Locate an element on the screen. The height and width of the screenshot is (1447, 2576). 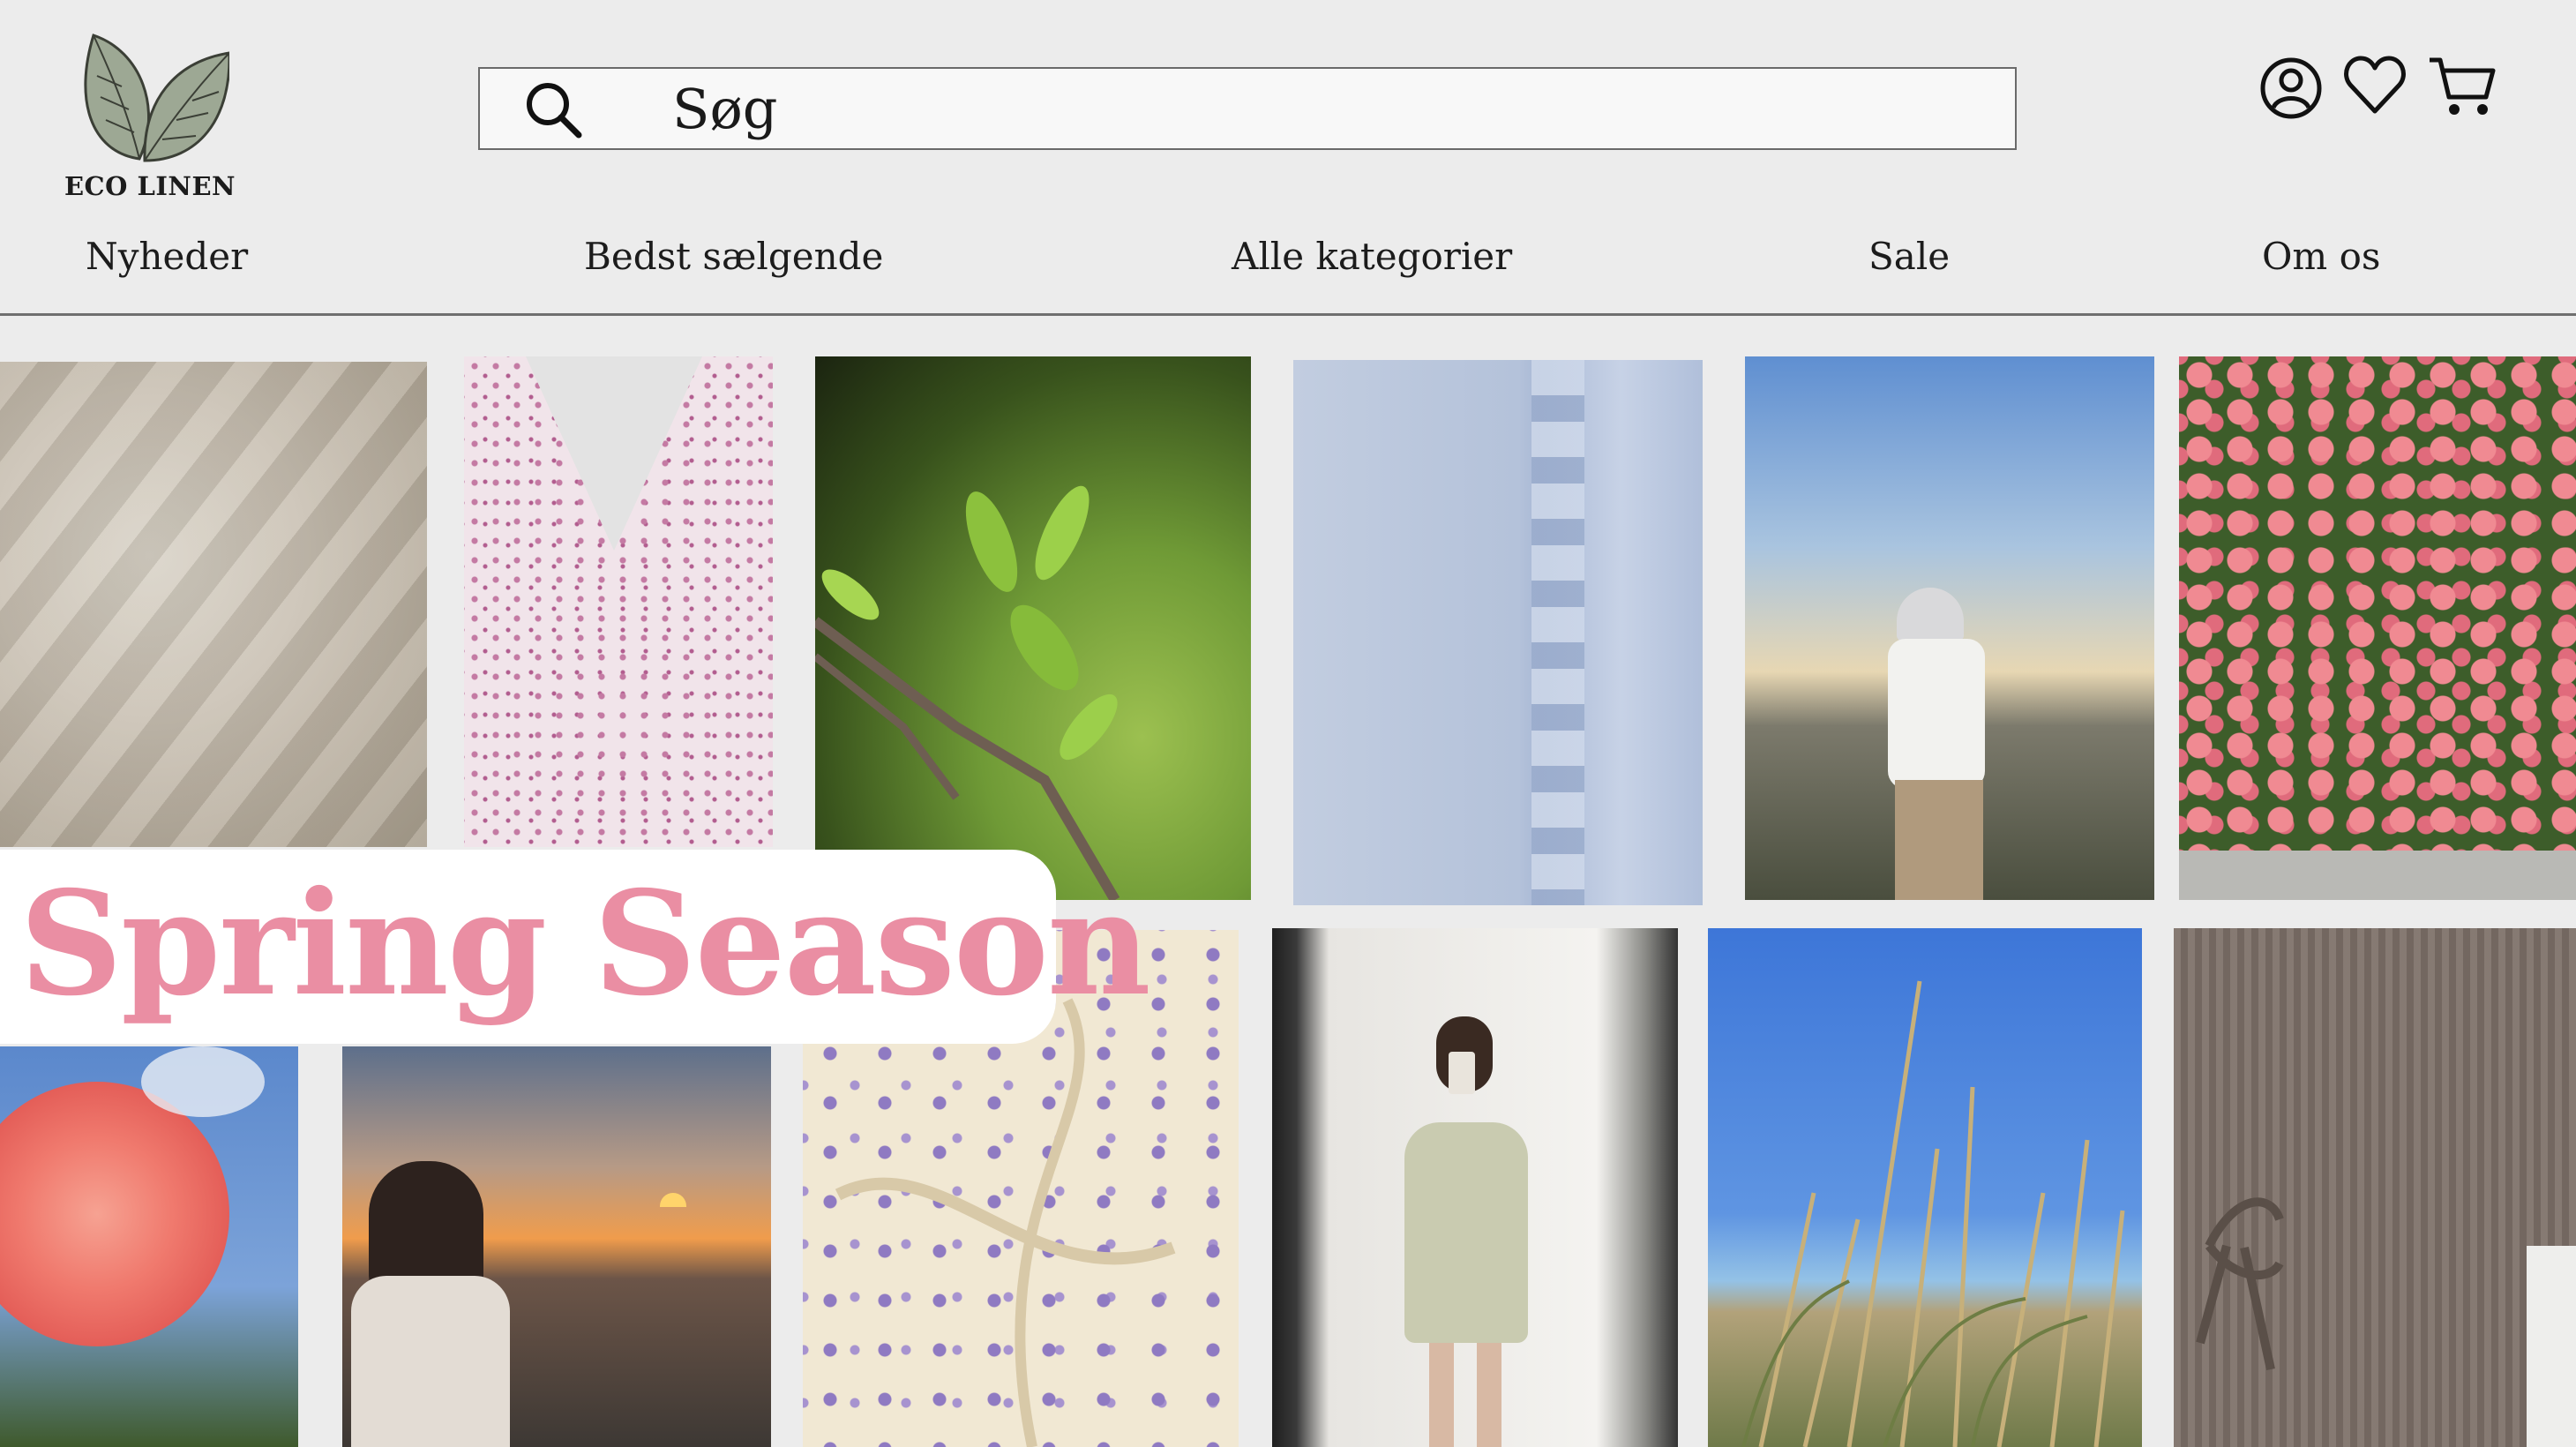
search-bar is located at coordinates (1247, 108).